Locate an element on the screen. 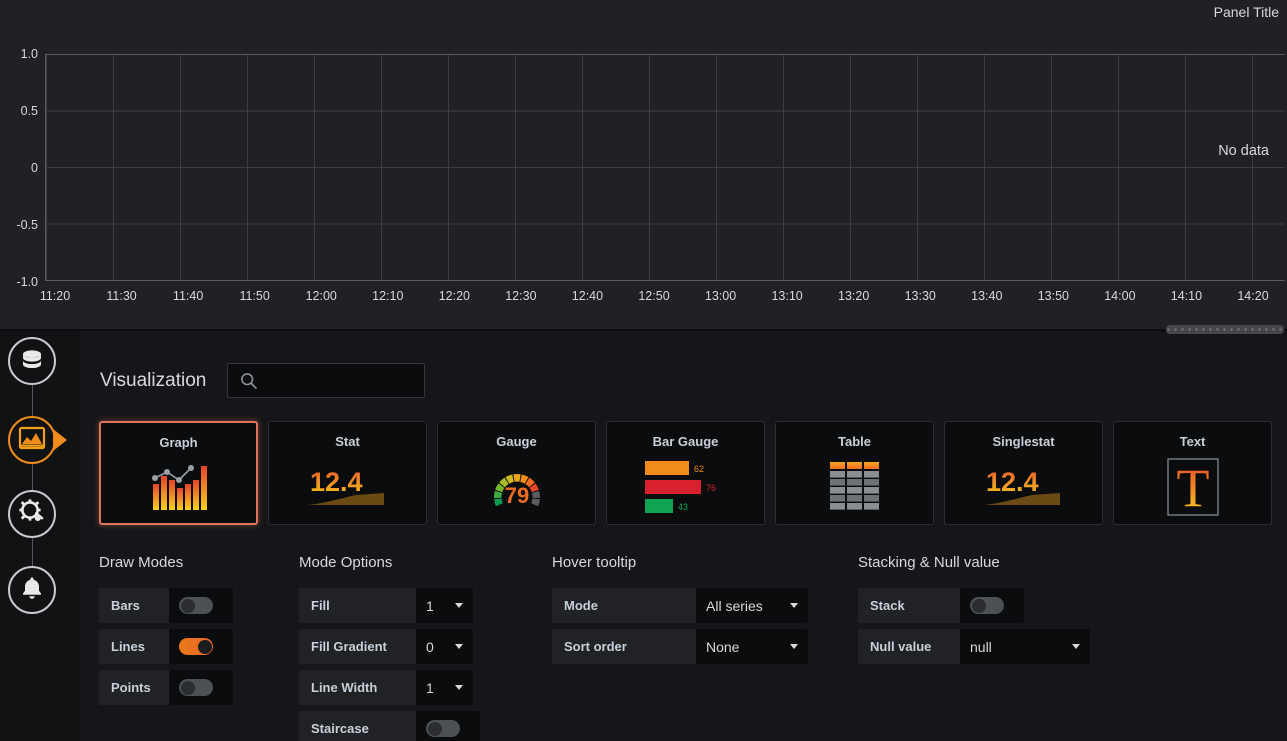  x-axis-tick-label: 11:30 is located at coordinates (121, 296).